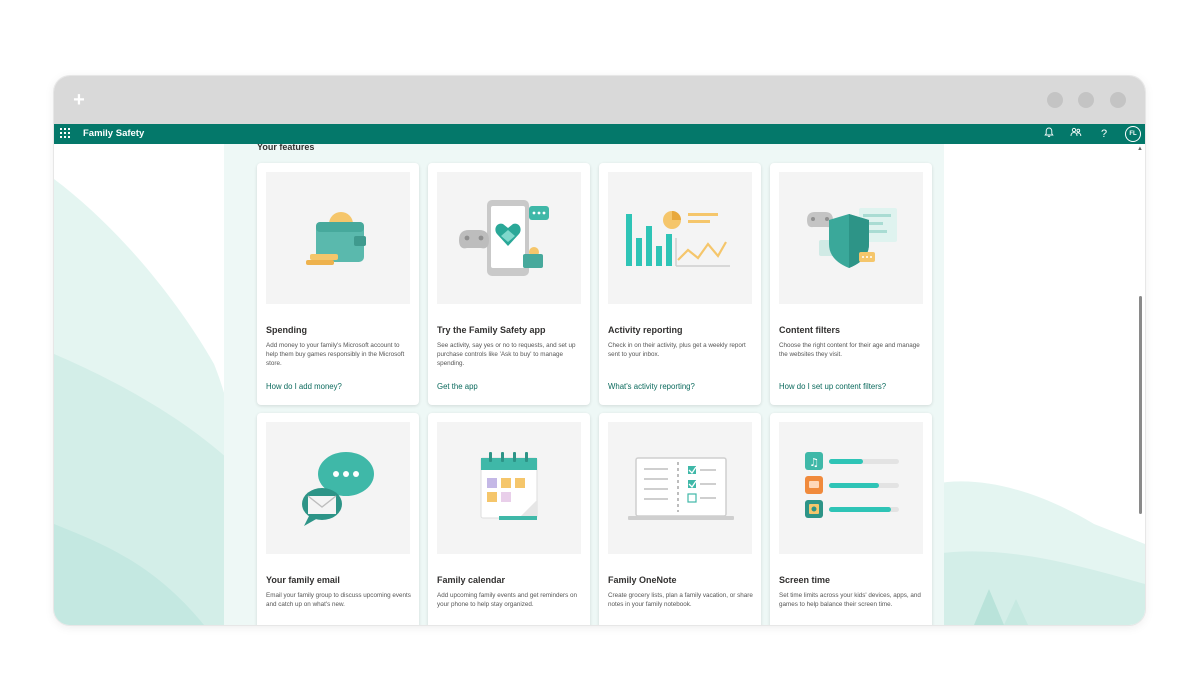 This screenshot has height=700, width=1200. Describe the element at coordinates (1133, 134) in the screenshot. I see `avatar: FL` at that location.